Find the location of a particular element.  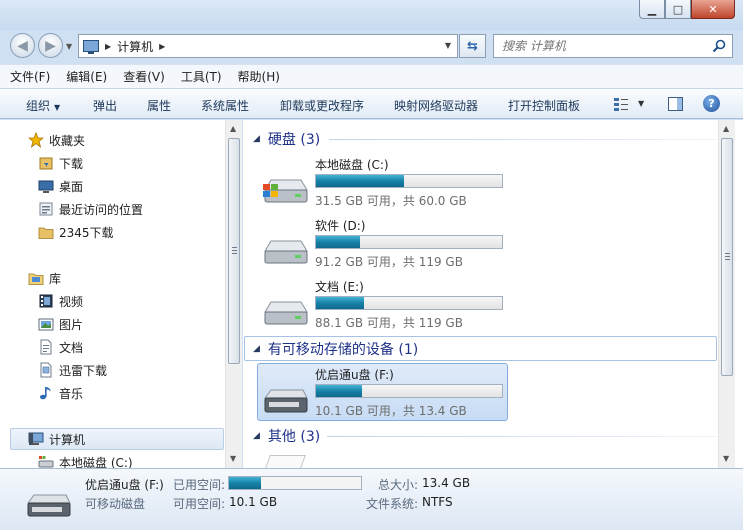

drive-space-info: 10.1 GB 可用，共 13.4 GB is located at coordinates (391, 411).